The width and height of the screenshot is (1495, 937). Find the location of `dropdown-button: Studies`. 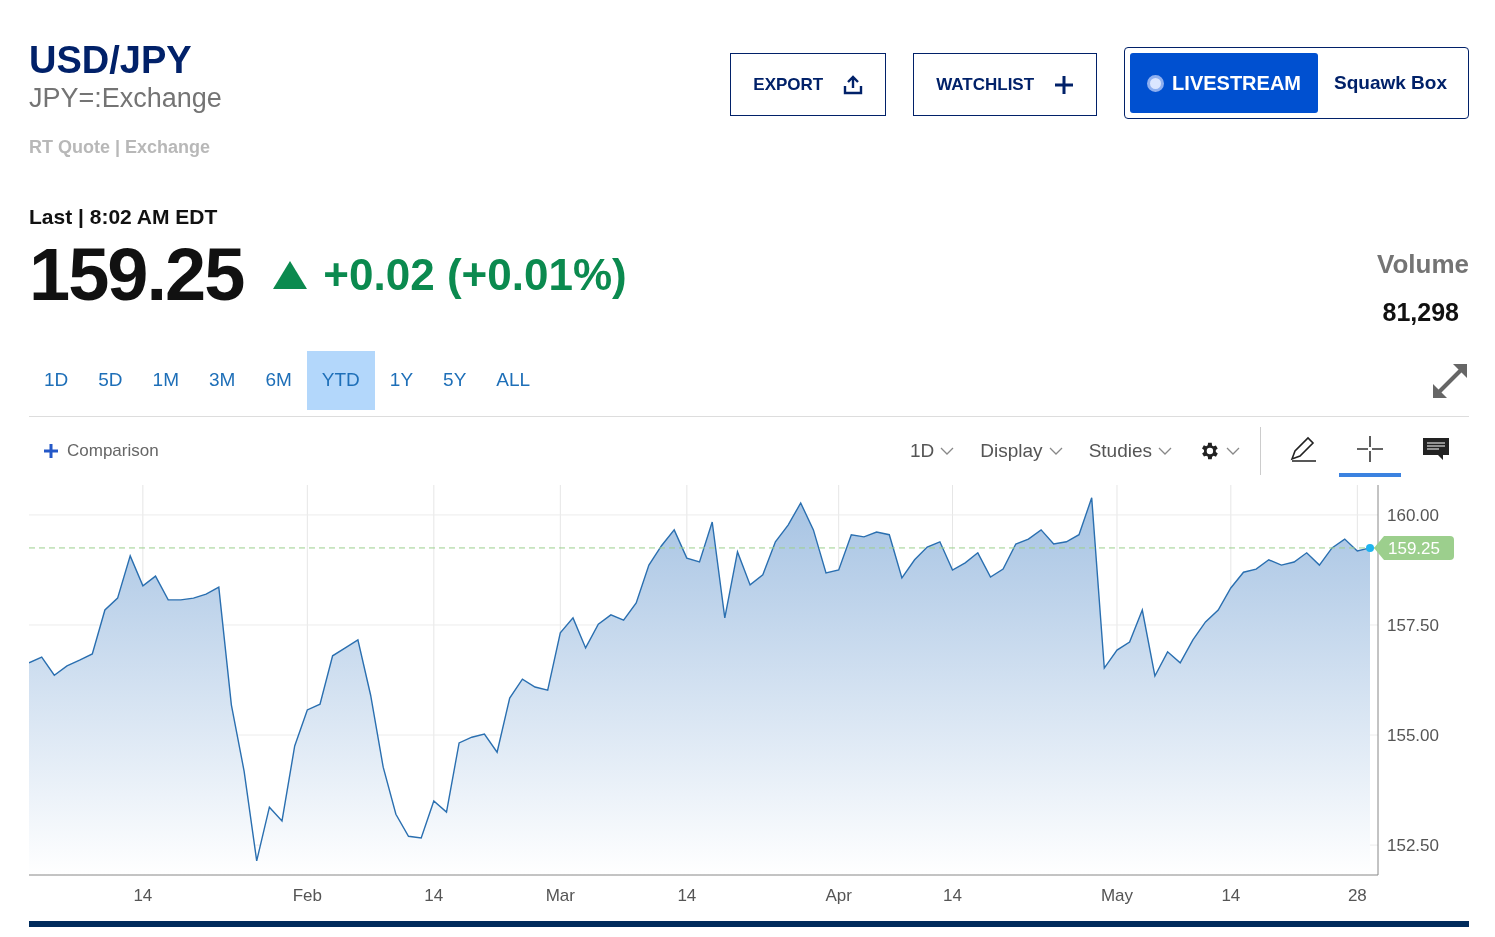

dropdown-button: Studies is located at coordinates (1130, 451).